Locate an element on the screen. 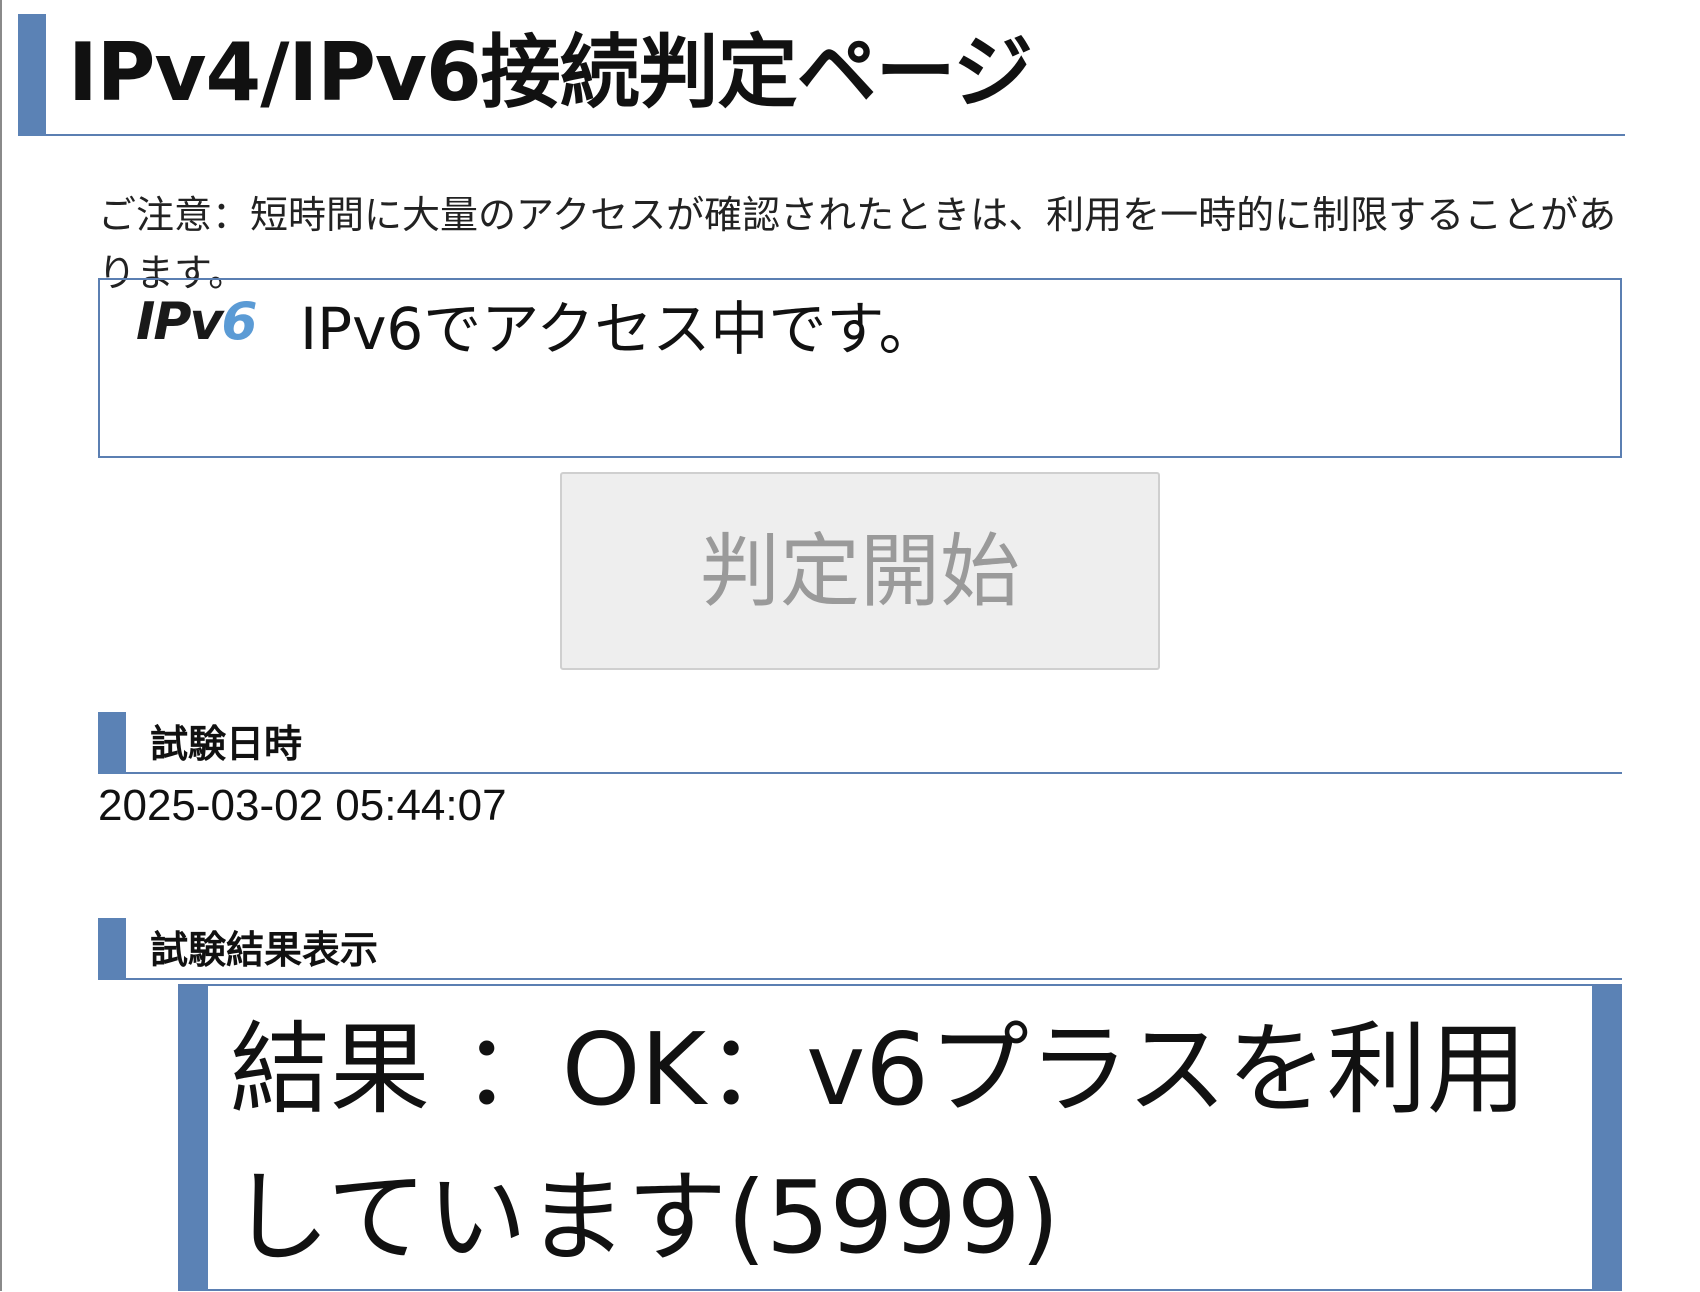 The image size is (1700, 1292). test-result-heading: 試験結果表示 is located at coordinates (860, 949).